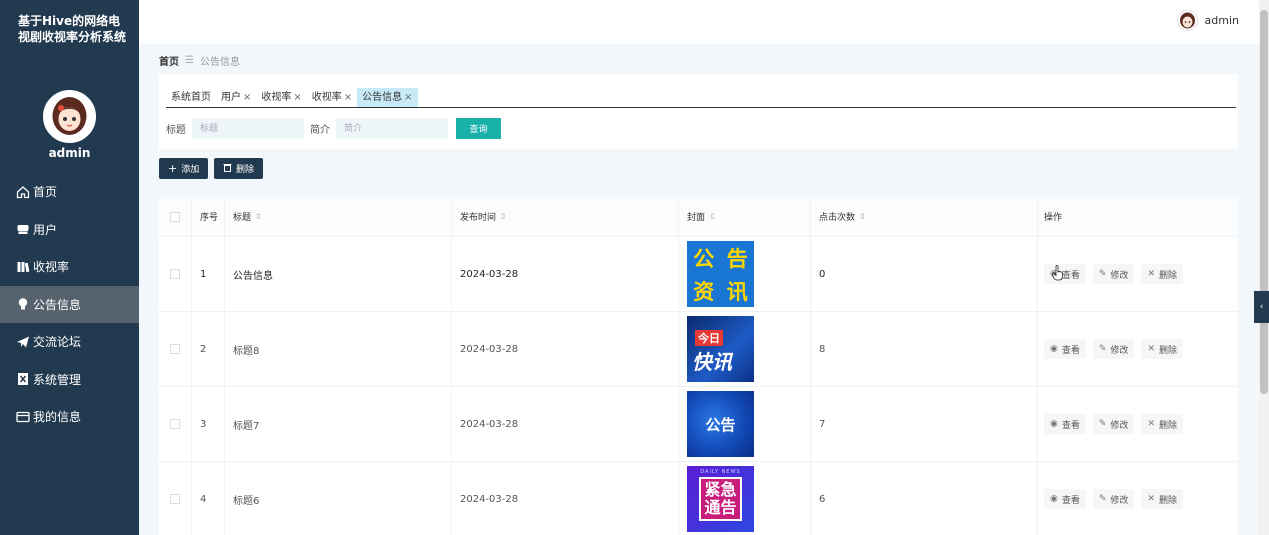  What do you see at coordinates (239, 168) in the screenshot?
I see `delete-button: 删除` at bounding box center [239, 168].